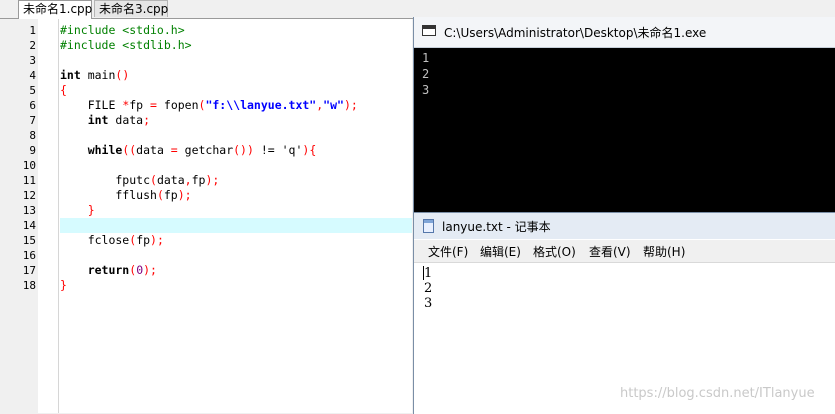 Image resolution: width=835 pixels, height=414 pixels. I want to click on line-number: 14, so click(29, 225).